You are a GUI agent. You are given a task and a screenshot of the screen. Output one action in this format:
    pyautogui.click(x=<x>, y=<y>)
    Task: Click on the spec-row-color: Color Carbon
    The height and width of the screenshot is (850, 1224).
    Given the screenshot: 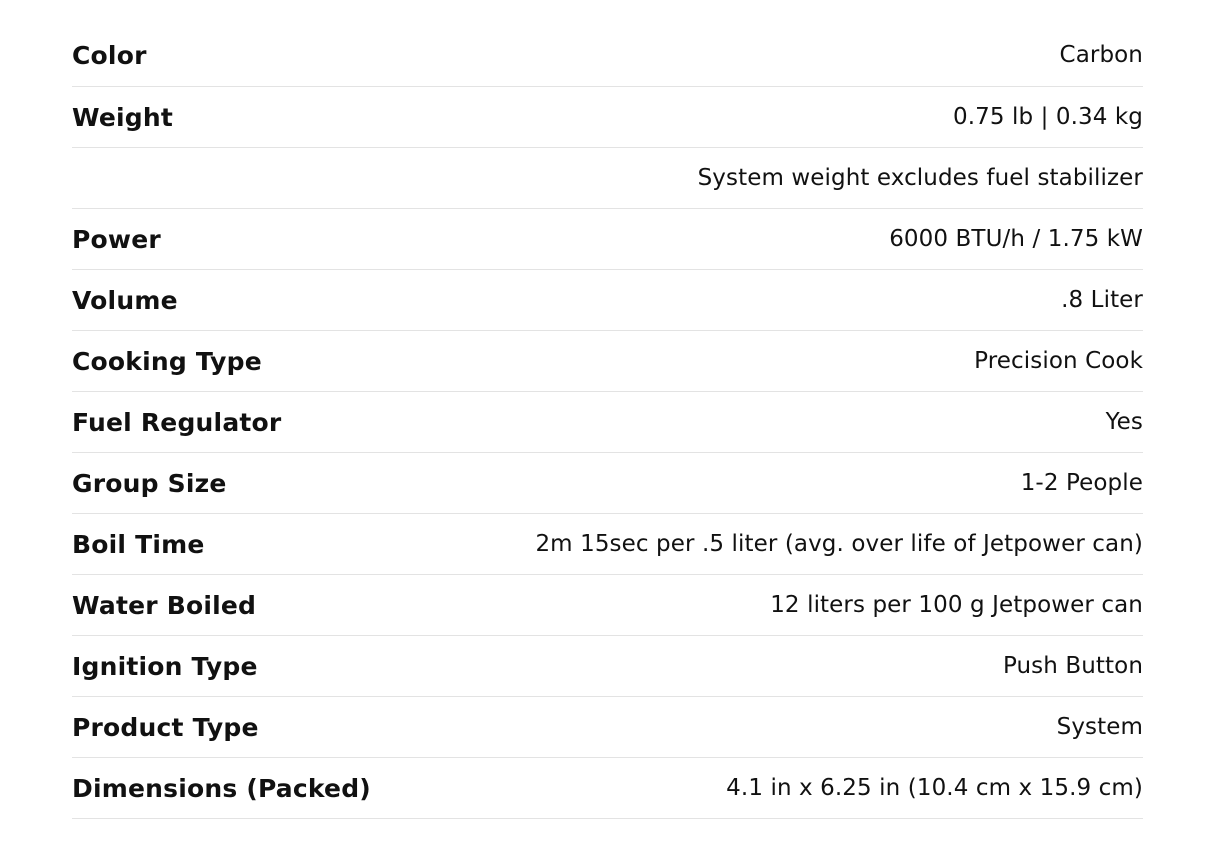 What is the action you would take?
    pyautogui.click(x=607, y=55)
    